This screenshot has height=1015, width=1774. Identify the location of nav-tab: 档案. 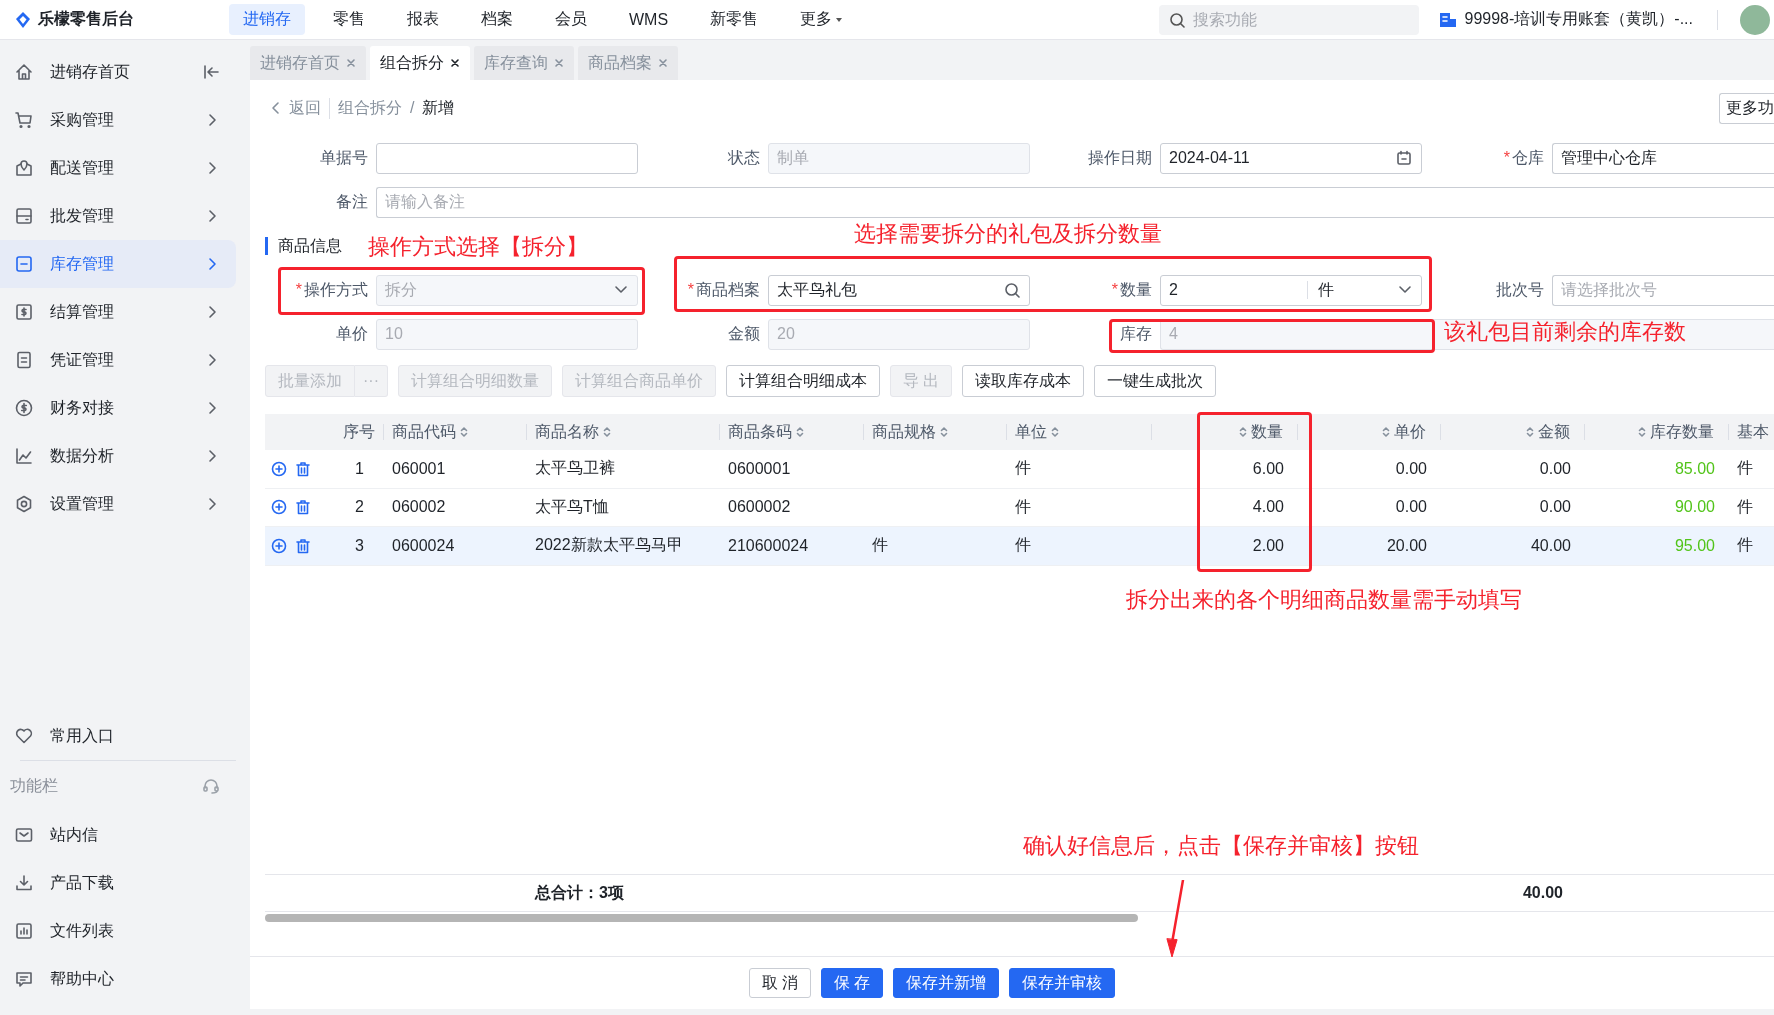
(497, 19).